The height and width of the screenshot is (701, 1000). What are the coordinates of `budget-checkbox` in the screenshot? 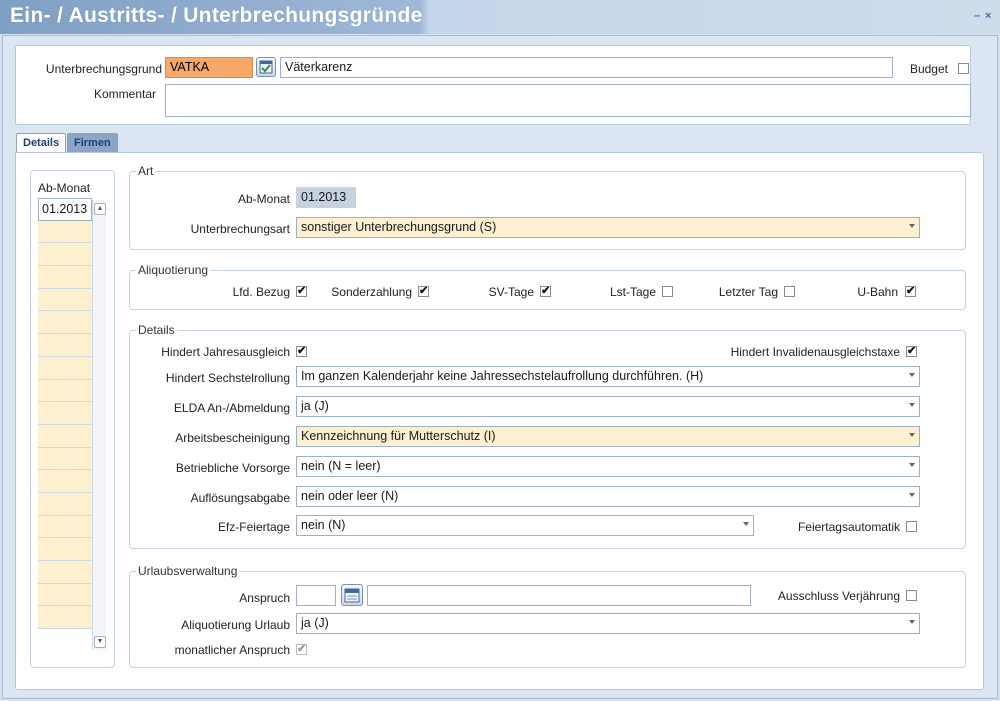 It's located at (963, 68).